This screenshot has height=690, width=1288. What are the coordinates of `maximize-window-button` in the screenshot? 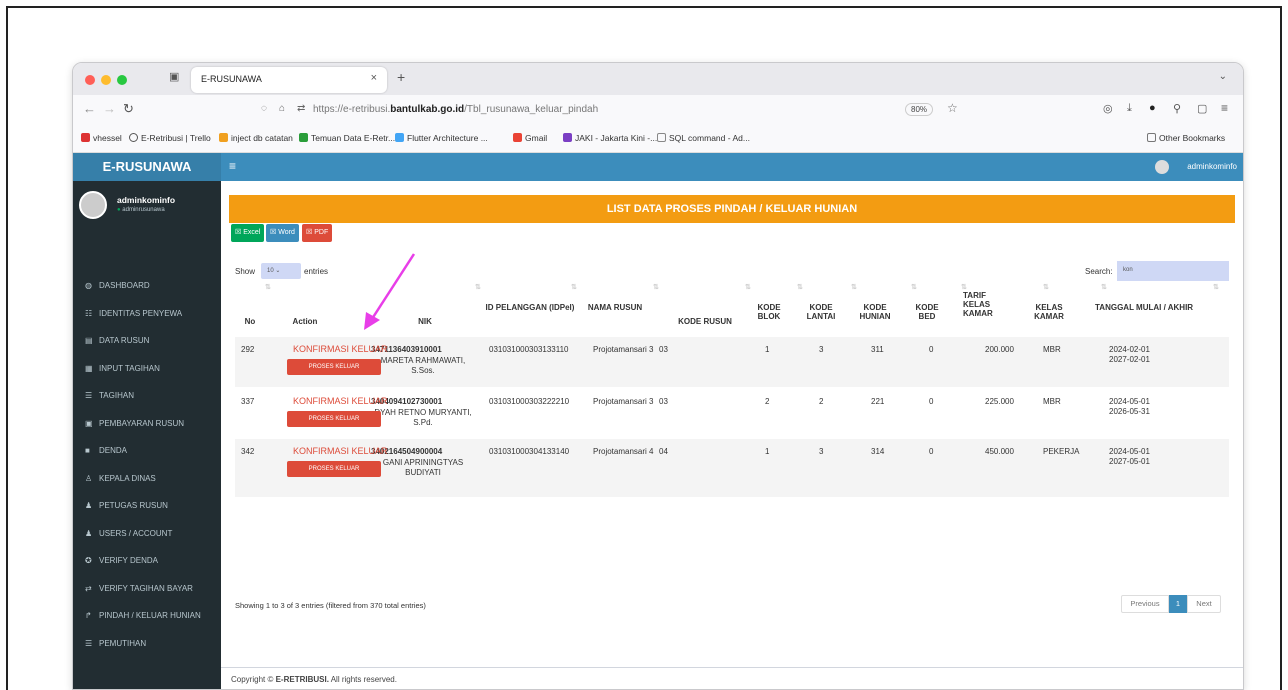 It's located at (122, 80).